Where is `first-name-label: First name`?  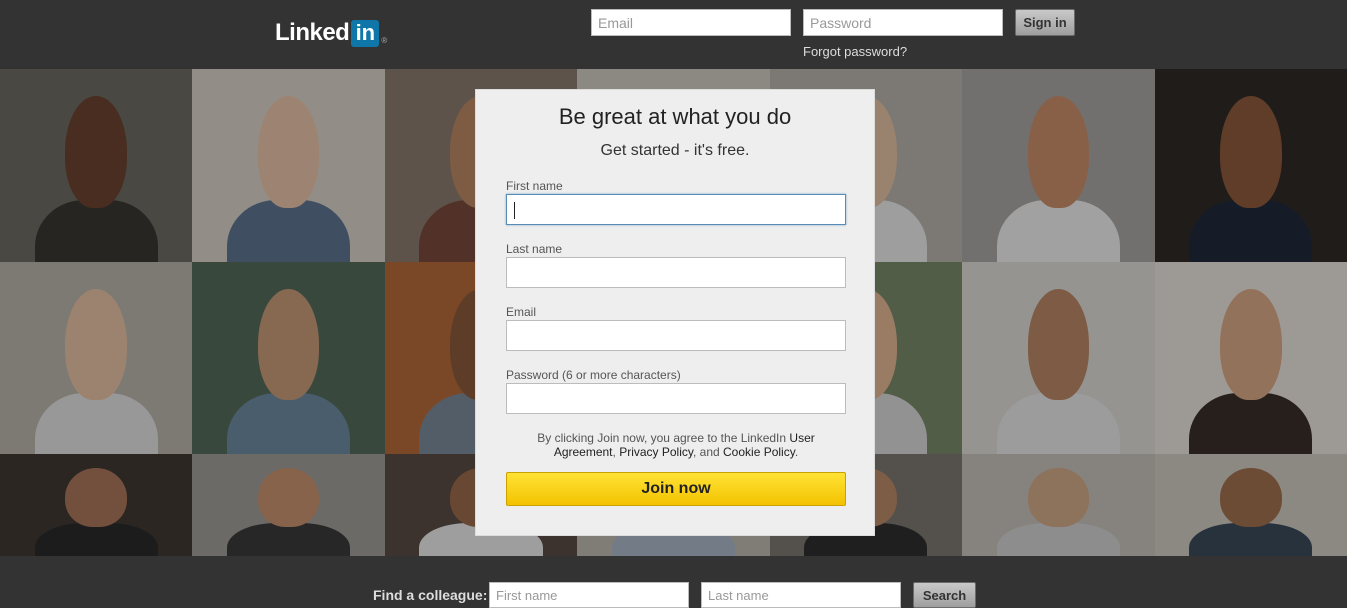 first-name-label: First name is located at coordinates (534, 186).